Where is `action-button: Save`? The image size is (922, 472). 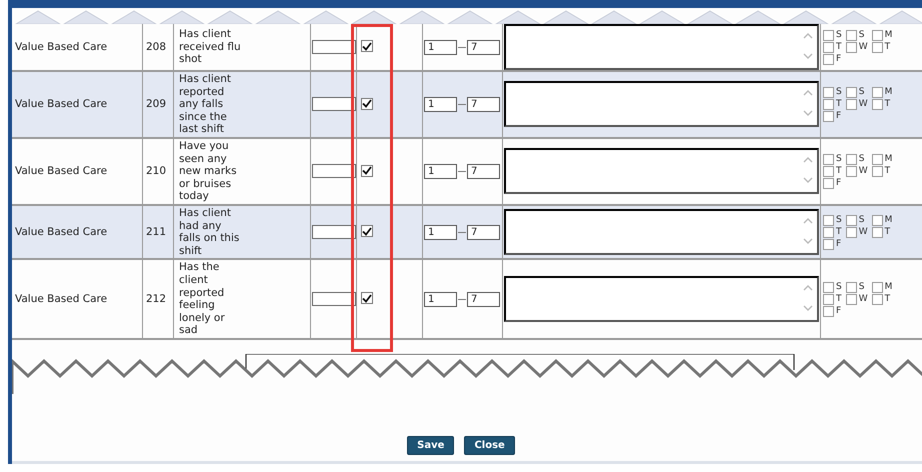
action-button: Save is located at coordinates (430, 445).